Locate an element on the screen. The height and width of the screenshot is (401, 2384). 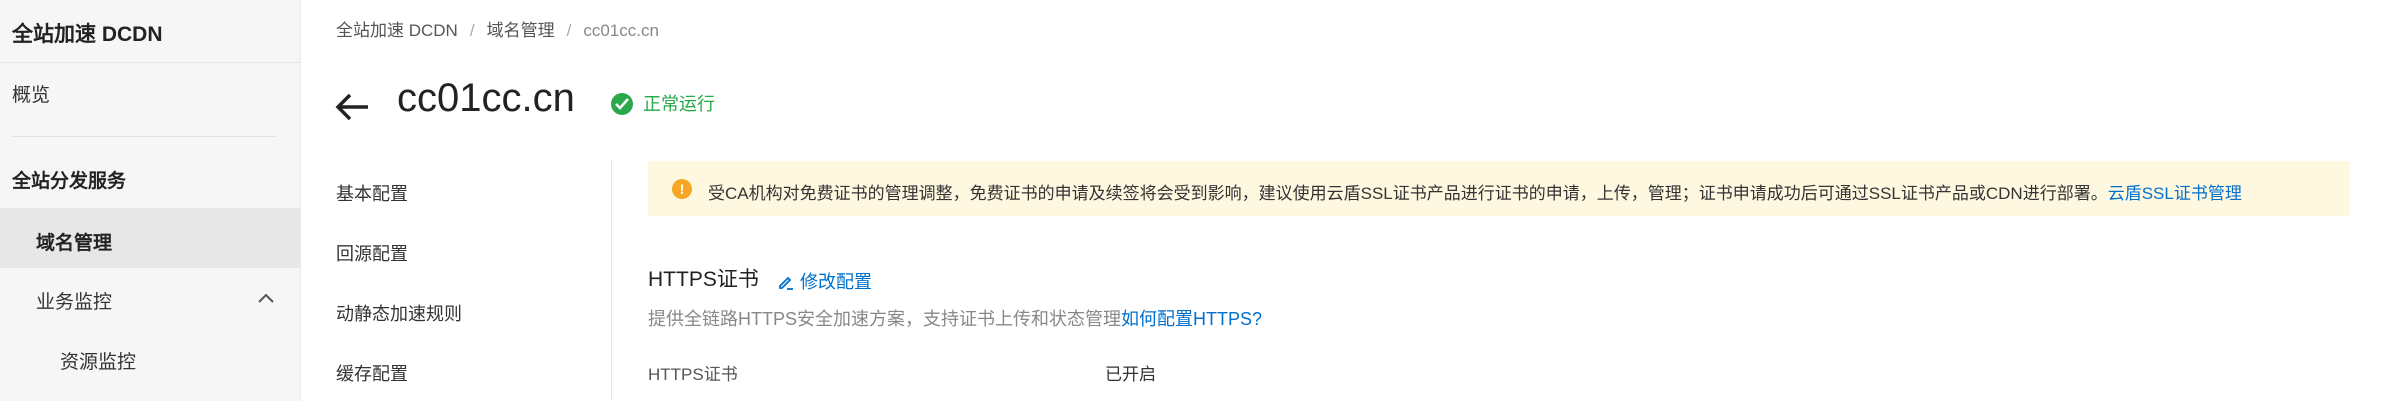
https-cert-label: HTTPS证书 is located at coordinates (693, 374).